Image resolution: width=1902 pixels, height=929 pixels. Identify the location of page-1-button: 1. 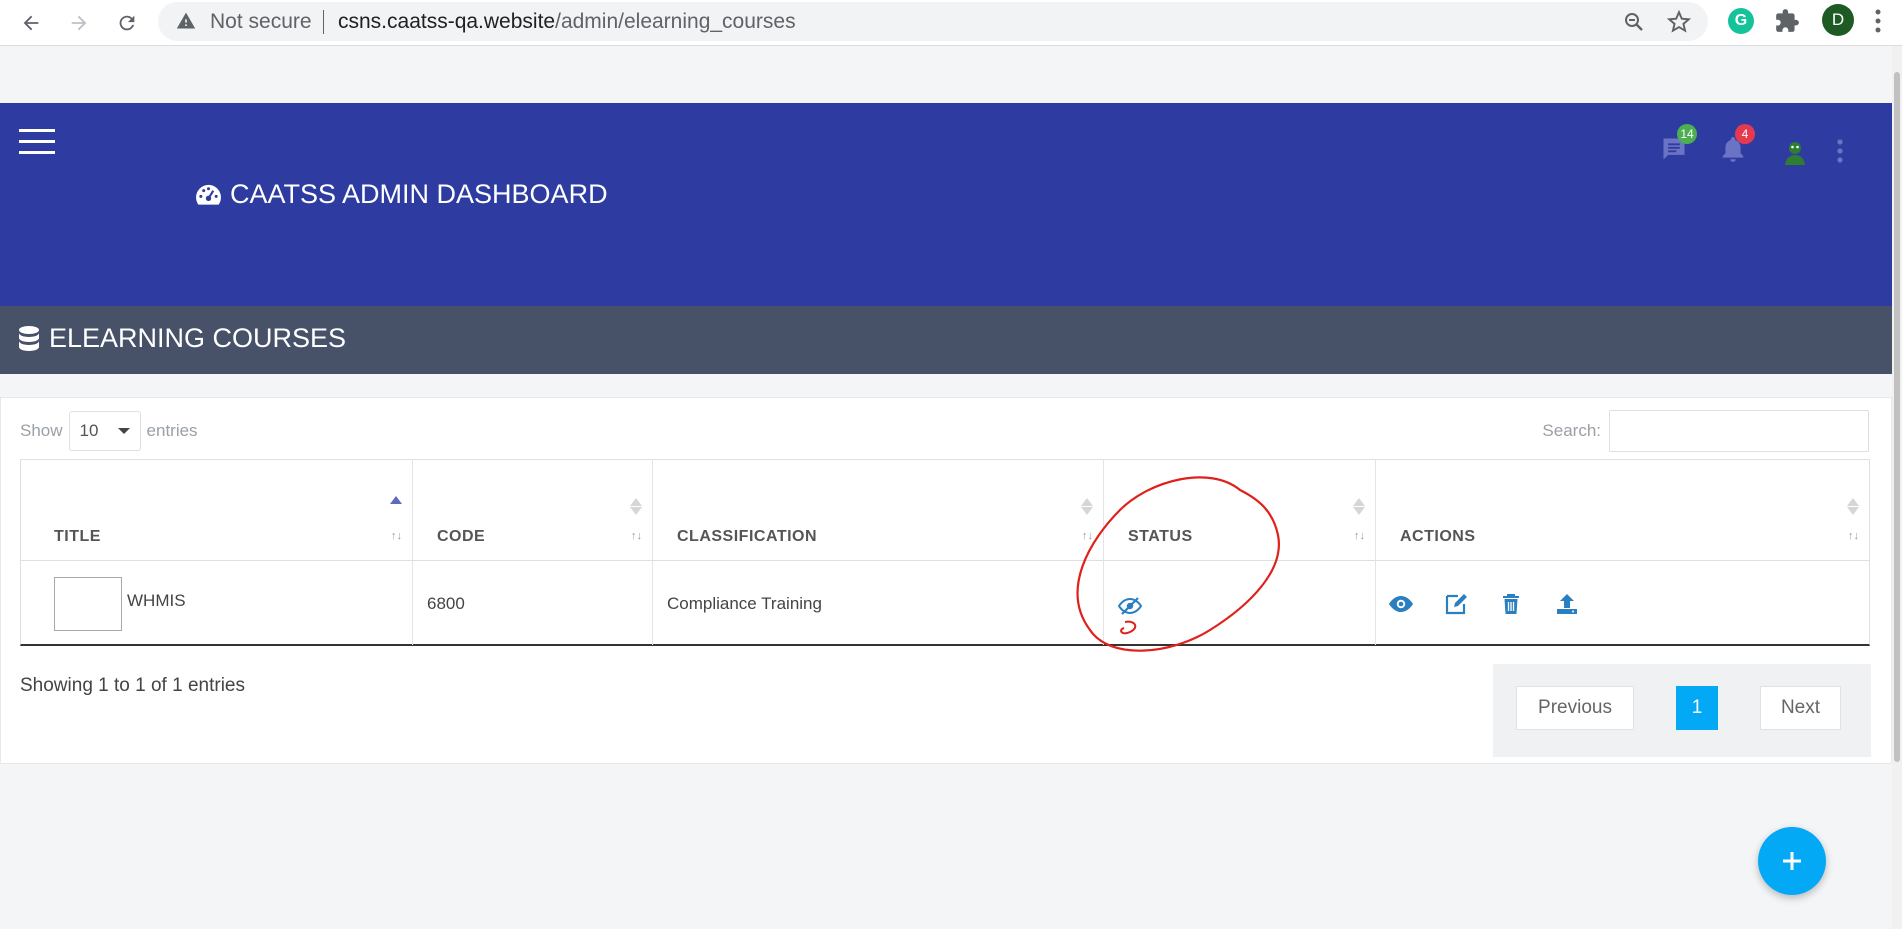
(1697, 708).